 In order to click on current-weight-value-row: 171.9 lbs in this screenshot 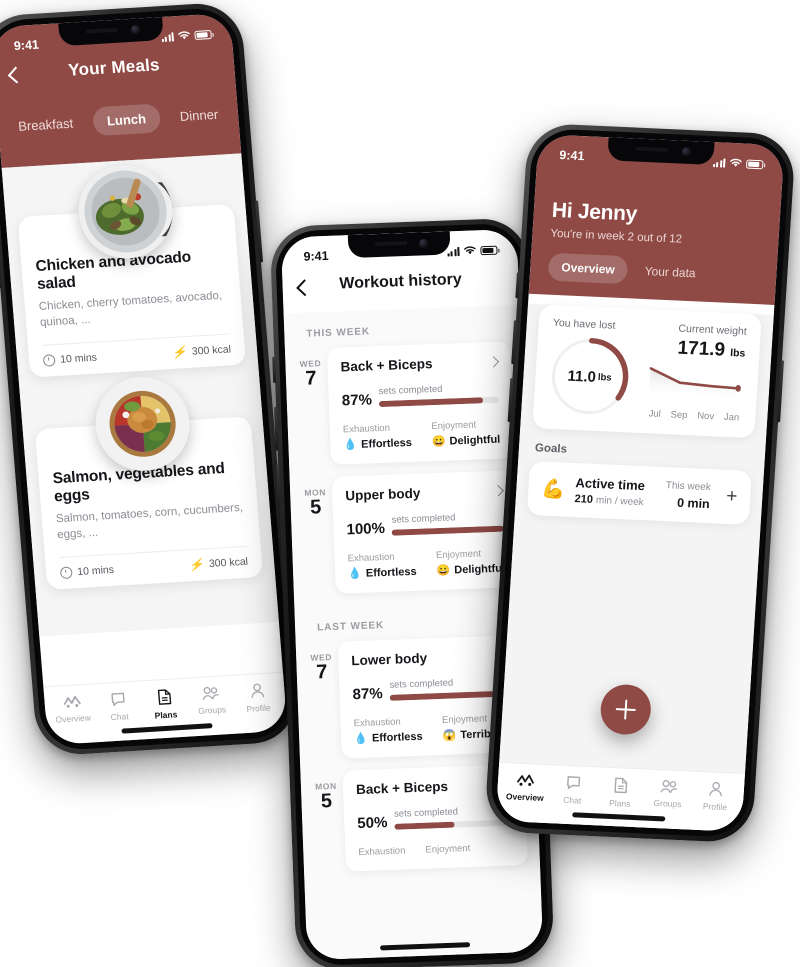, I will do `click(698, 349)`.